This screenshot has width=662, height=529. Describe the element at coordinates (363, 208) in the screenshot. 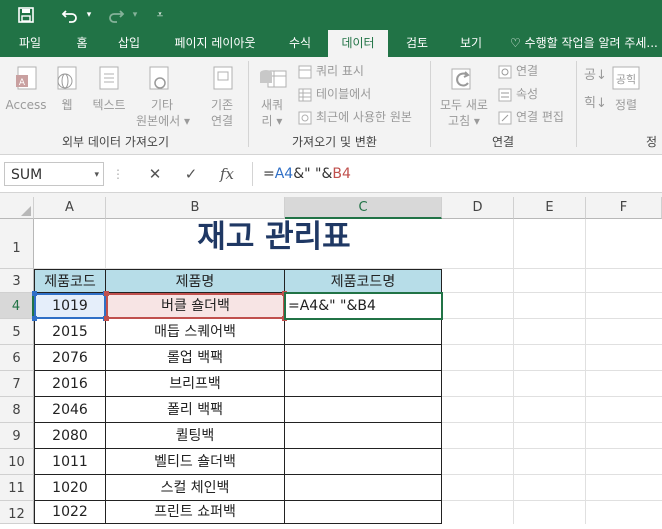

I see `column-header-c: C` at that location.